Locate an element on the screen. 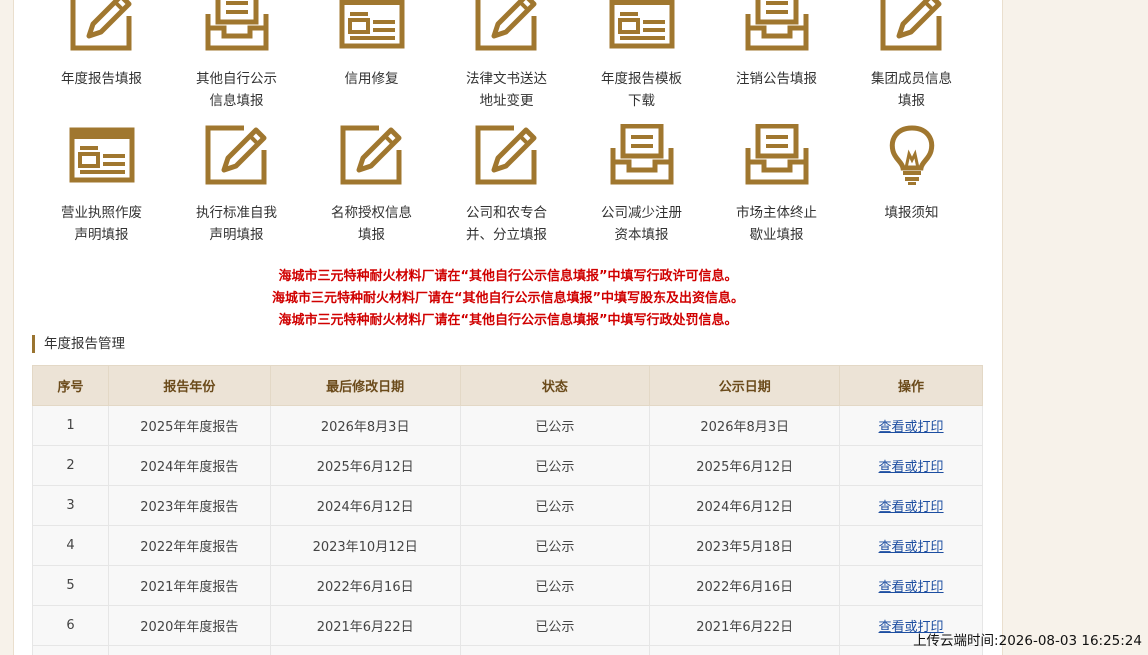 The image size is (1148, 655). service-tile: 公司和农专合 并、分立填报 is located at coordinates (506, 185).